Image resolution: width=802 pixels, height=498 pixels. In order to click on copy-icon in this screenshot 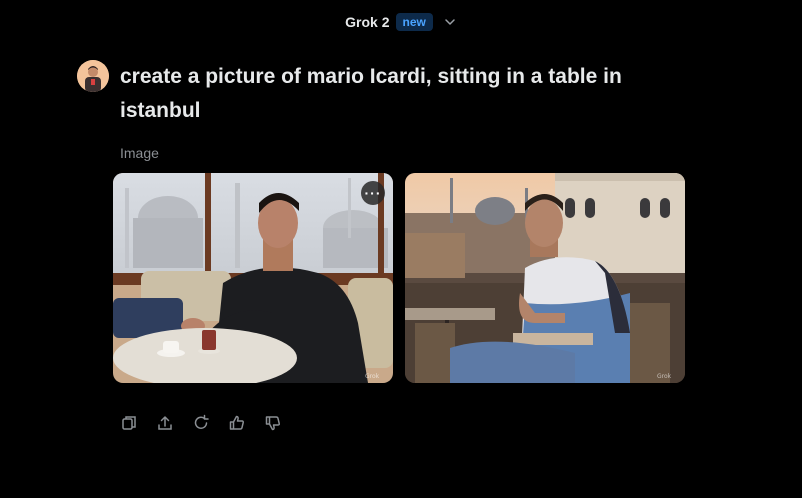, I will do `click(129, 423)`.